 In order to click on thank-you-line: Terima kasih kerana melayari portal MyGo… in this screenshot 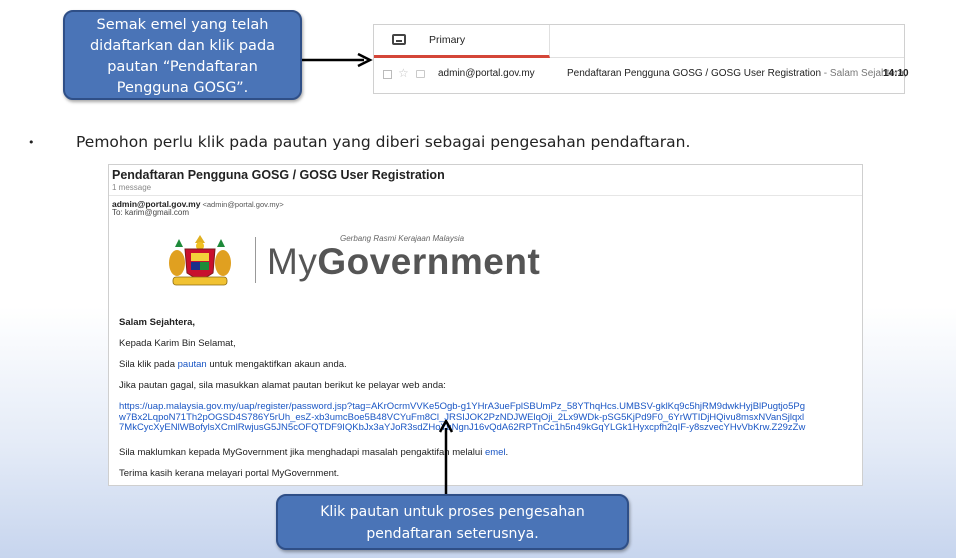, I will do `click(229, 473)`.